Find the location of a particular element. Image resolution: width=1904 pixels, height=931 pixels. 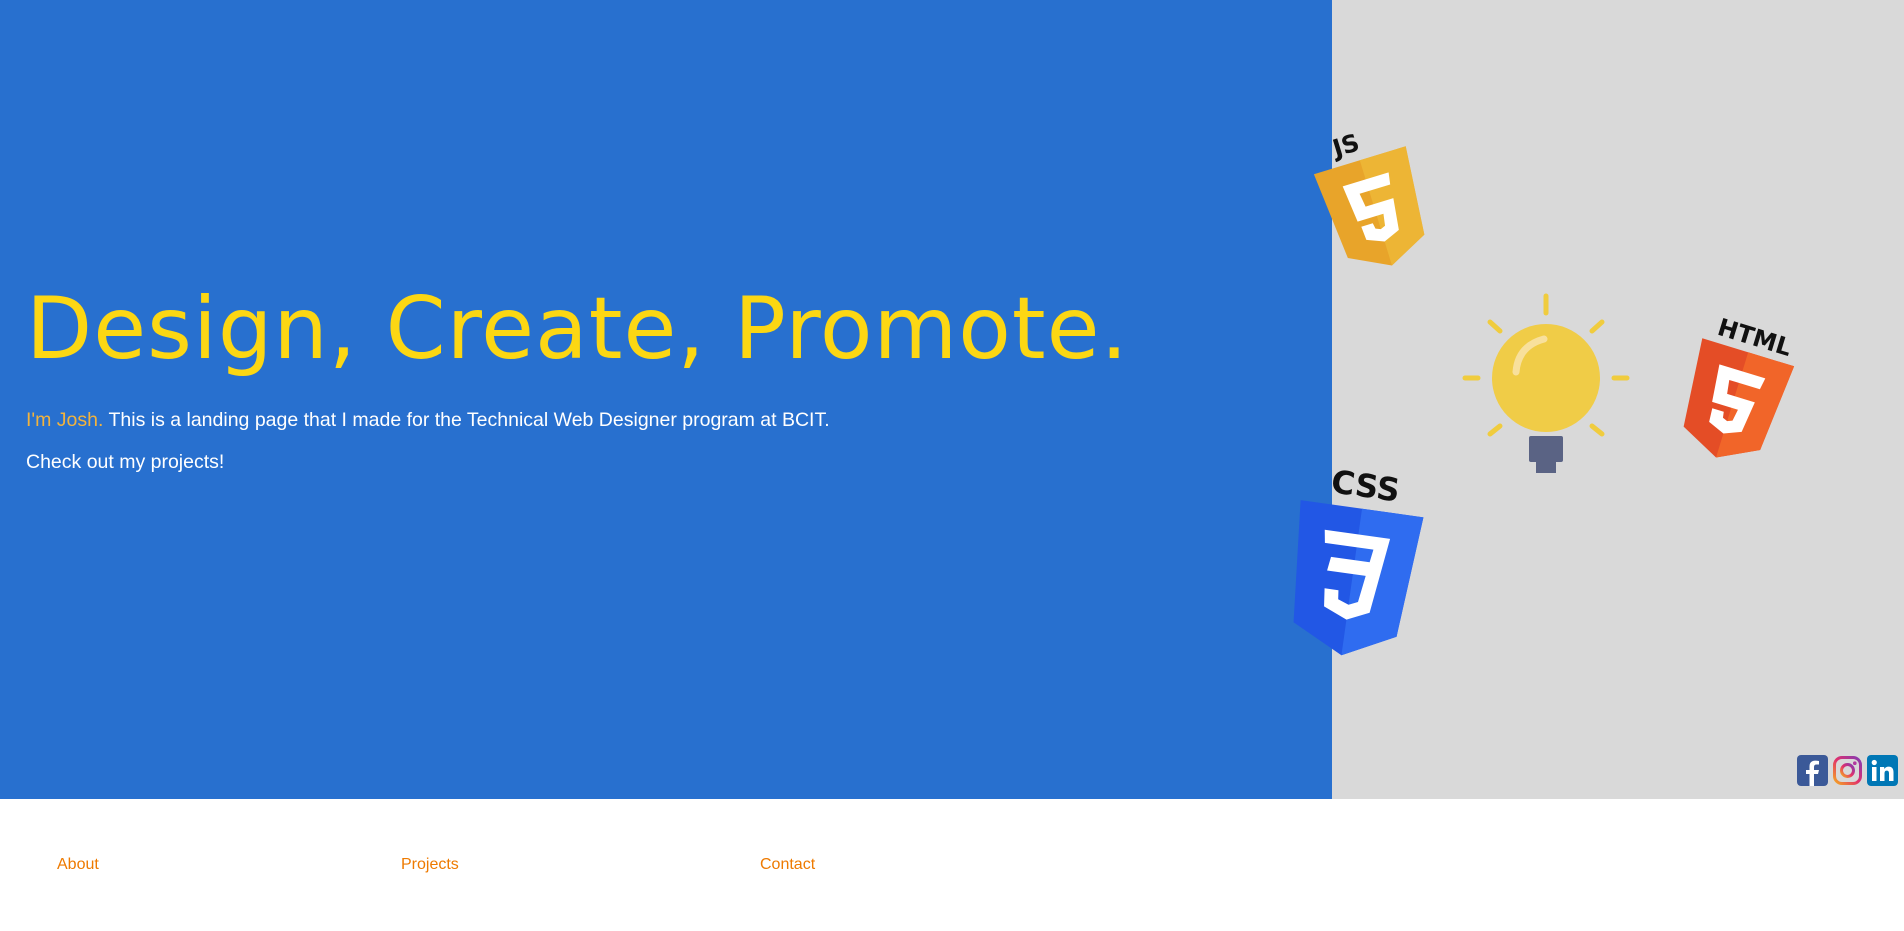

hero-headline: Design, Create, Promote. is located at coordinates (577, 329).